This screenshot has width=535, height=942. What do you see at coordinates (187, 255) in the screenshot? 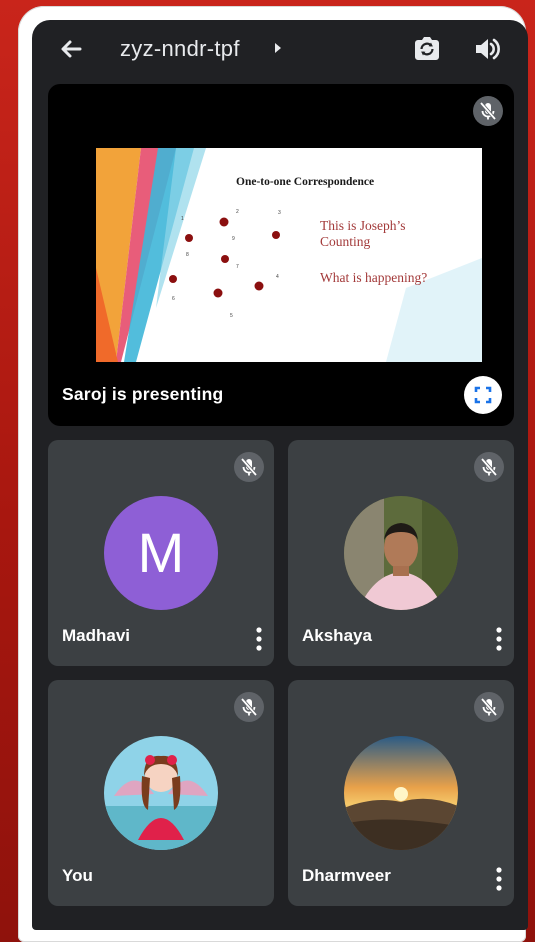
I see `slide-number: 8` at bounding box center [187, 255].